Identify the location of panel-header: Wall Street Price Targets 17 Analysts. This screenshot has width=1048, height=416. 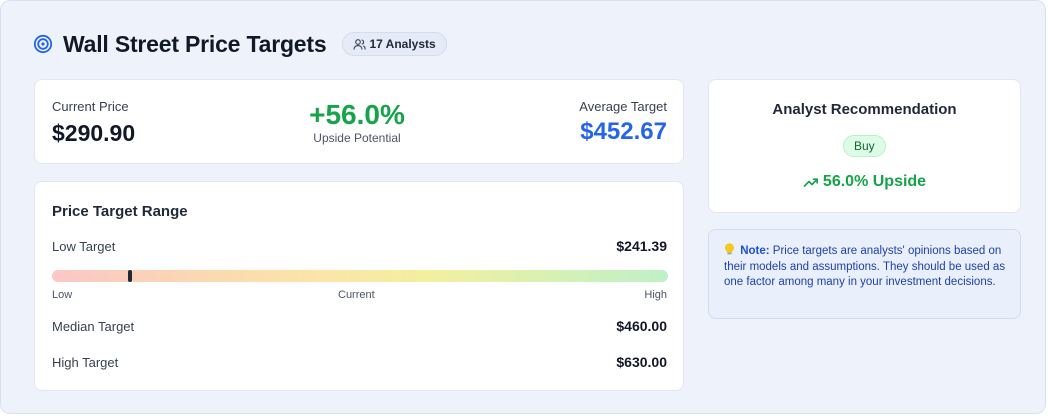
(240, 44).